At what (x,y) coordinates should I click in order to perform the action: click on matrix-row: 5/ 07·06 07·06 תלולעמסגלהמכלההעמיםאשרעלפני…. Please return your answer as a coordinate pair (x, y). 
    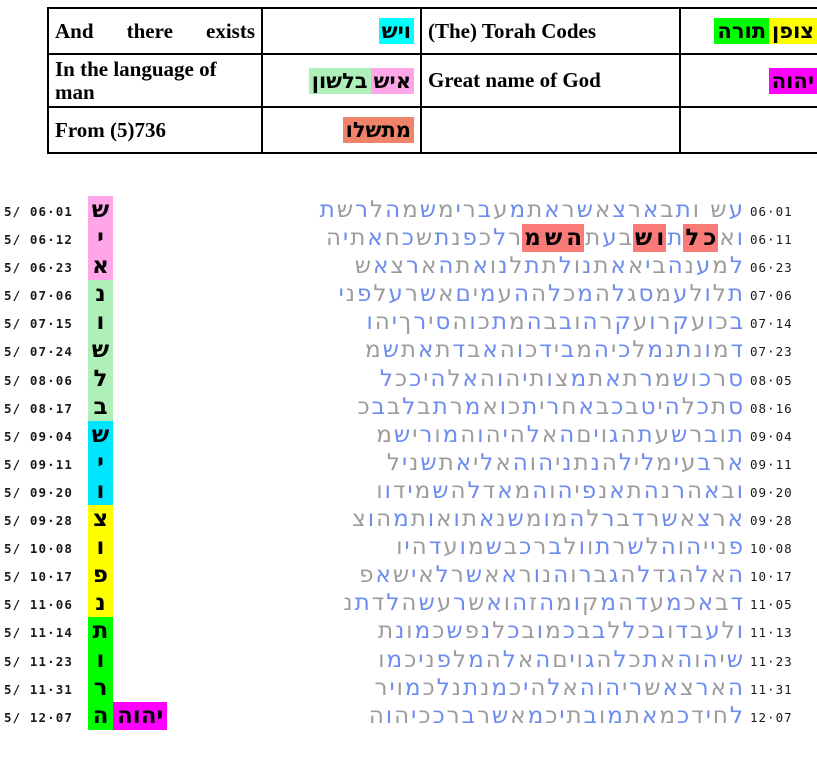
    Looking at the image, I should click on (408, 294).